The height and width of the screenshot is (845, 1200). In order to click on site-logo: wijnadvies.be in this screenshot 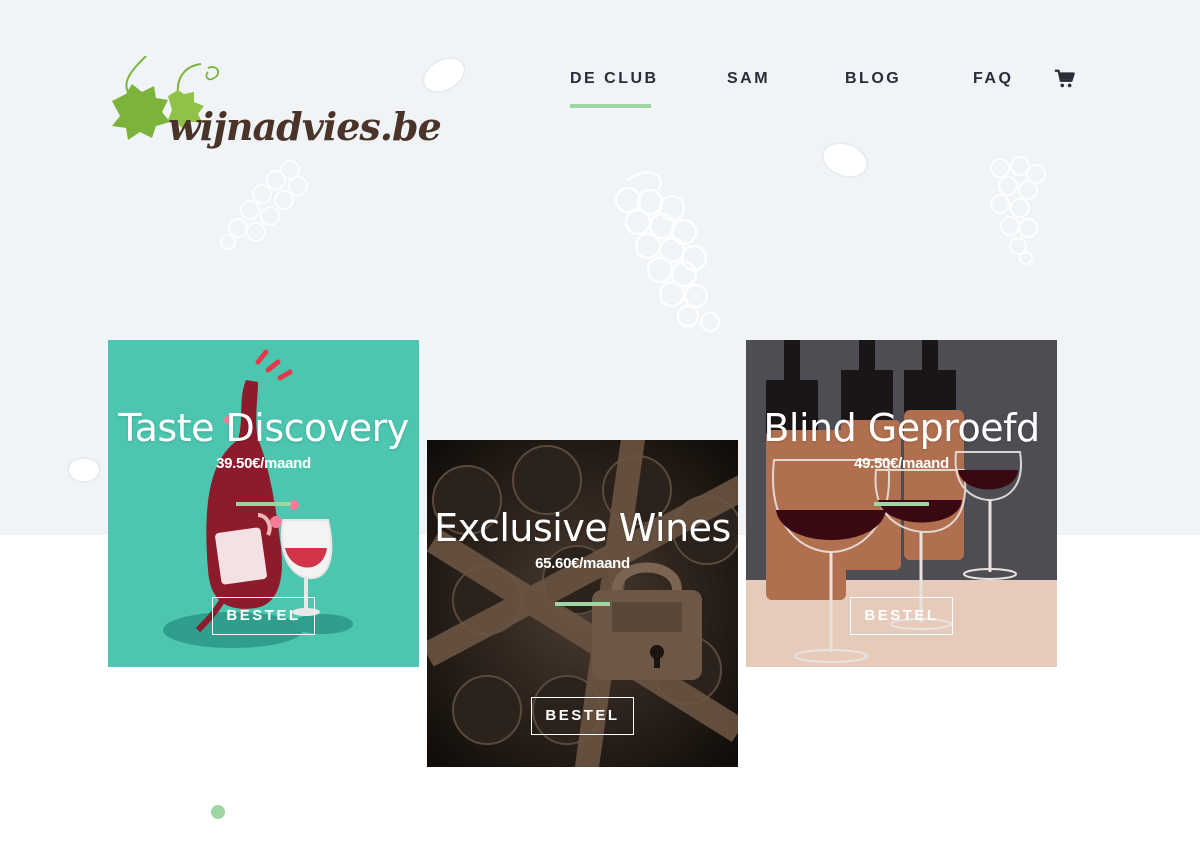, I will do `click(274, 108)`.